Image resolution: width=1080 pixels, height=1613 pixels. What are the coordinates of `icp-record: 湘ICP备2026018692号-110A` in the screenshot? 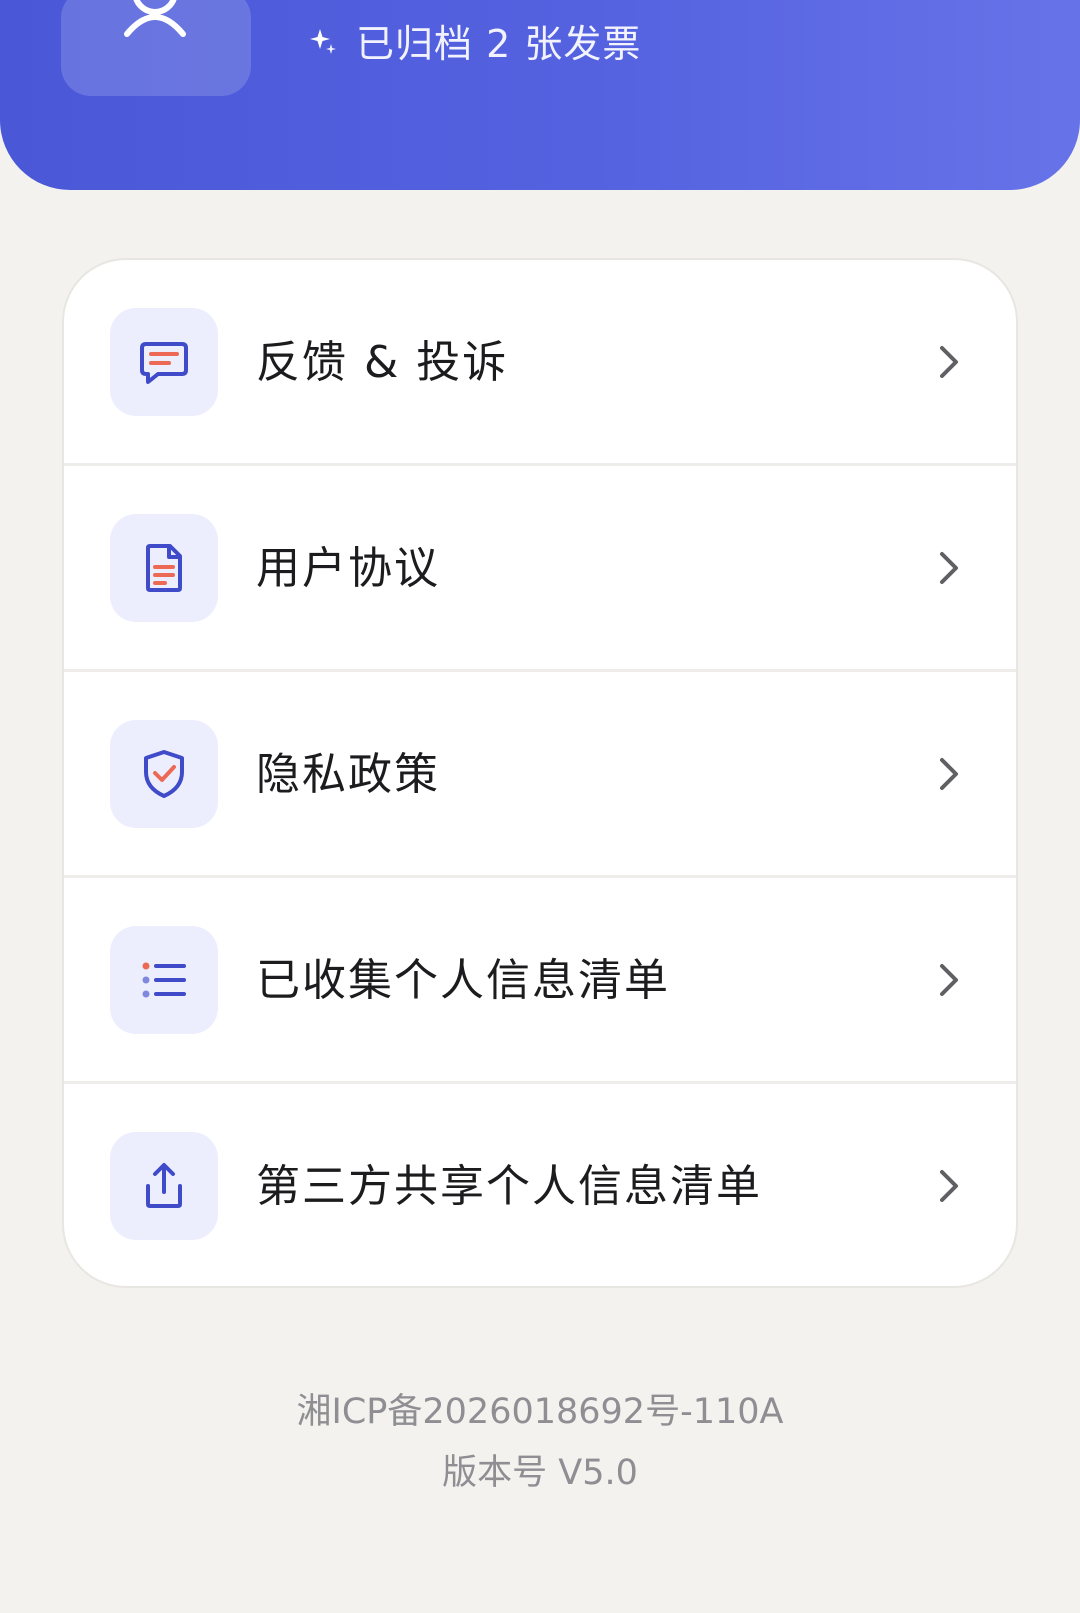 It's located at (540, 1412).